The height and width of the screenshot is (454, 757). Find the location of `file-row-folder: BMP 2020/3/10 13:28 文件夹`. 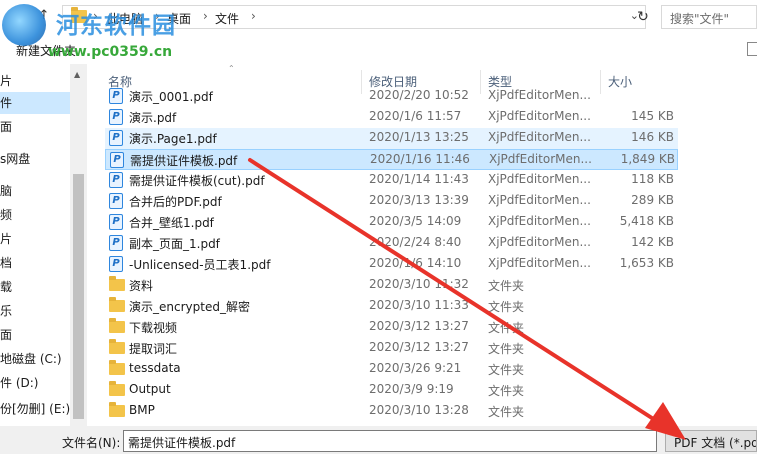

file-row-folder: BMP 2020/3/10 13:28 文件夹 is located at coordinates (391, 411).